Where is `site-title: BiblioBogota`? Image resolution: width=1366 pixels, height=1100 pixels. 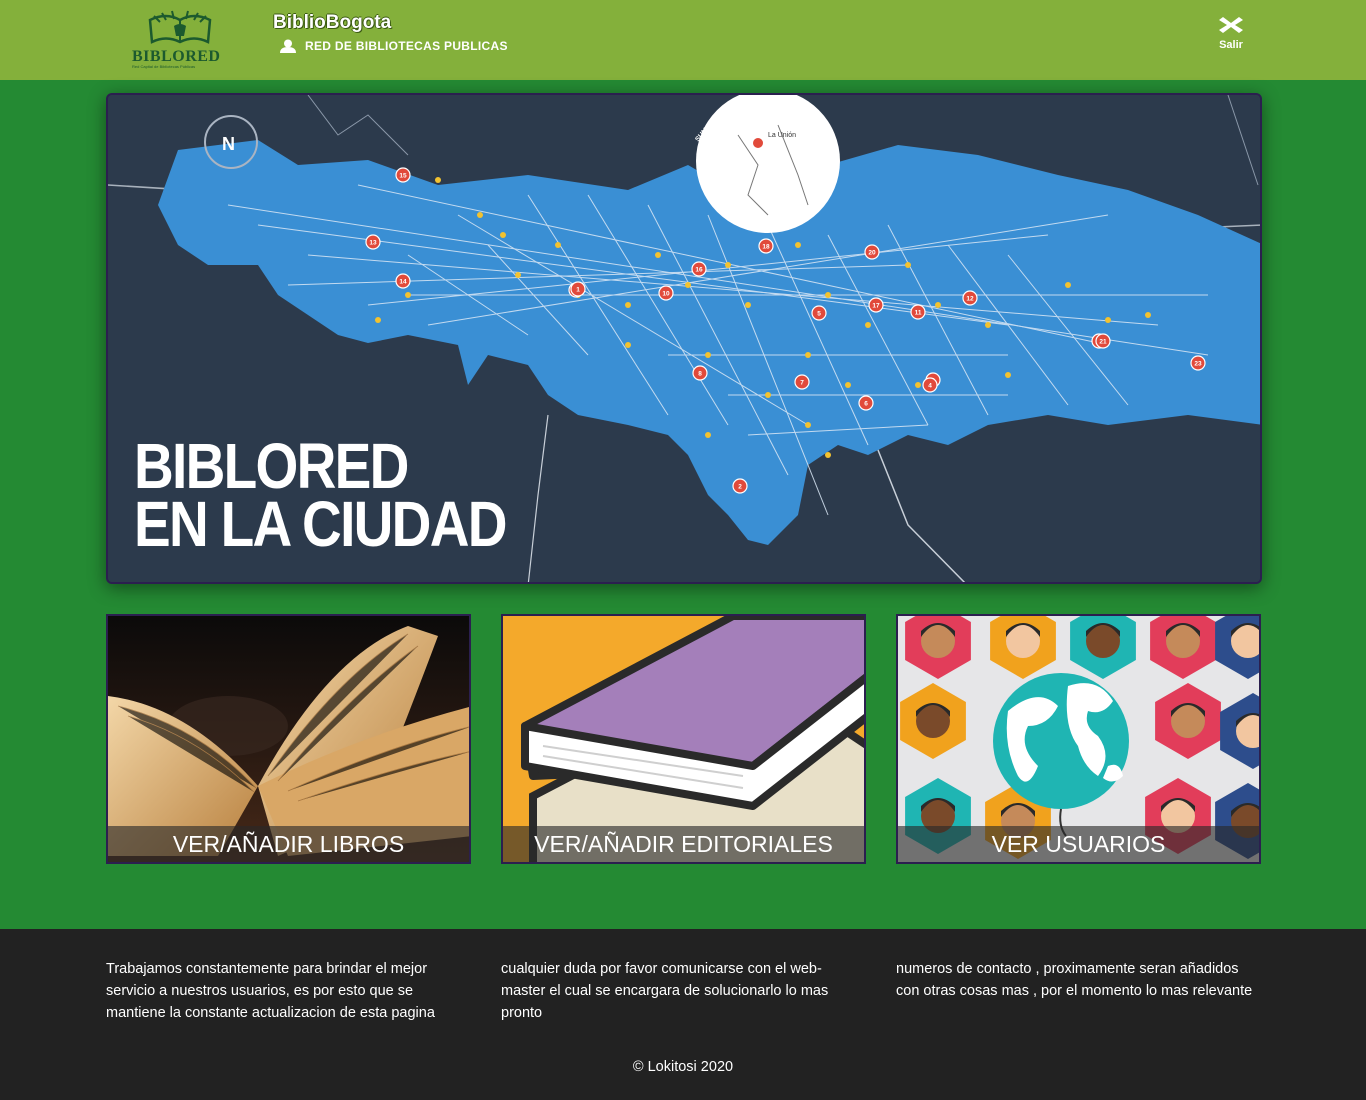 site-title: BiblioBogota is located at coordinates (332, 22).